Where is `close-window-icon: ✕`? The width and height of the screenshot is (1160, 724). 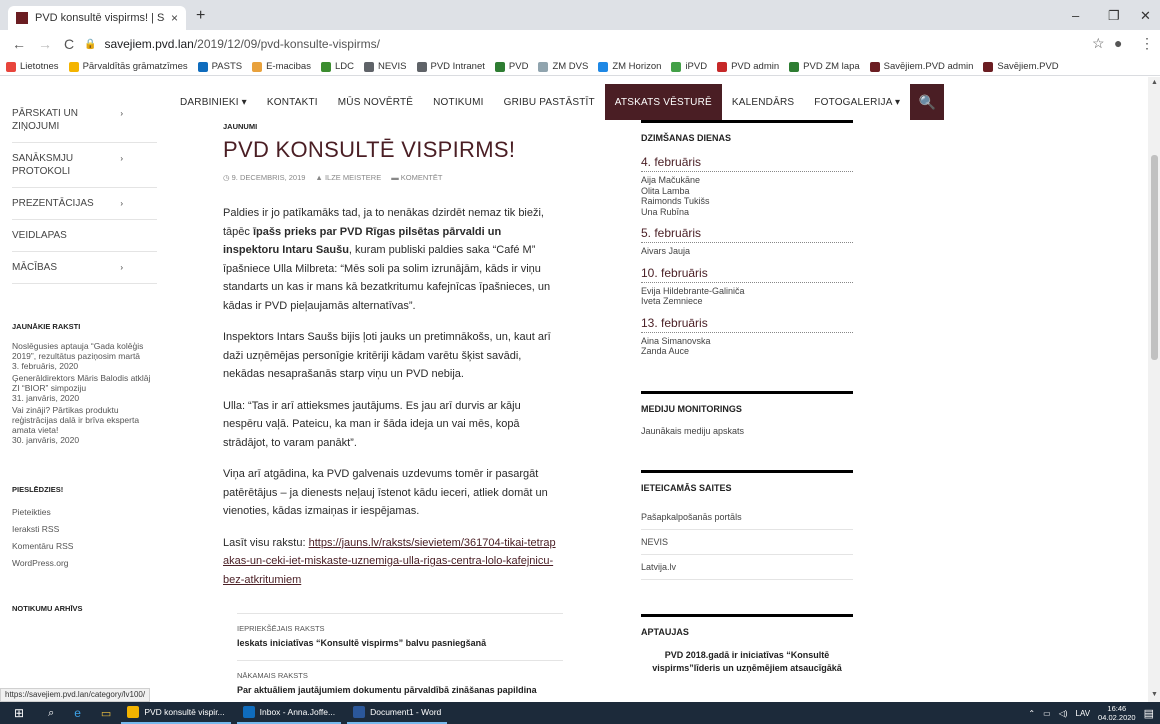 close-window-icon: ✕ is located at coordinates (1145, 16).